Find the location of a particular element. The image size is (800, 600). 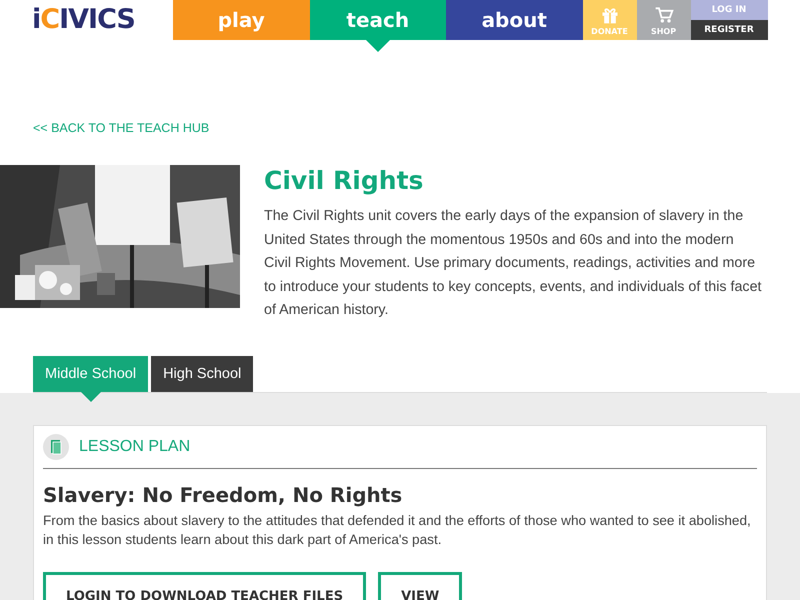

lesson-description: From the basics about slavery to the attitudes that defended it and the efforts of those who wanted to see it abolished, in this lesson students learn about this dark part of America's past. is located at coordinates (397, 530).